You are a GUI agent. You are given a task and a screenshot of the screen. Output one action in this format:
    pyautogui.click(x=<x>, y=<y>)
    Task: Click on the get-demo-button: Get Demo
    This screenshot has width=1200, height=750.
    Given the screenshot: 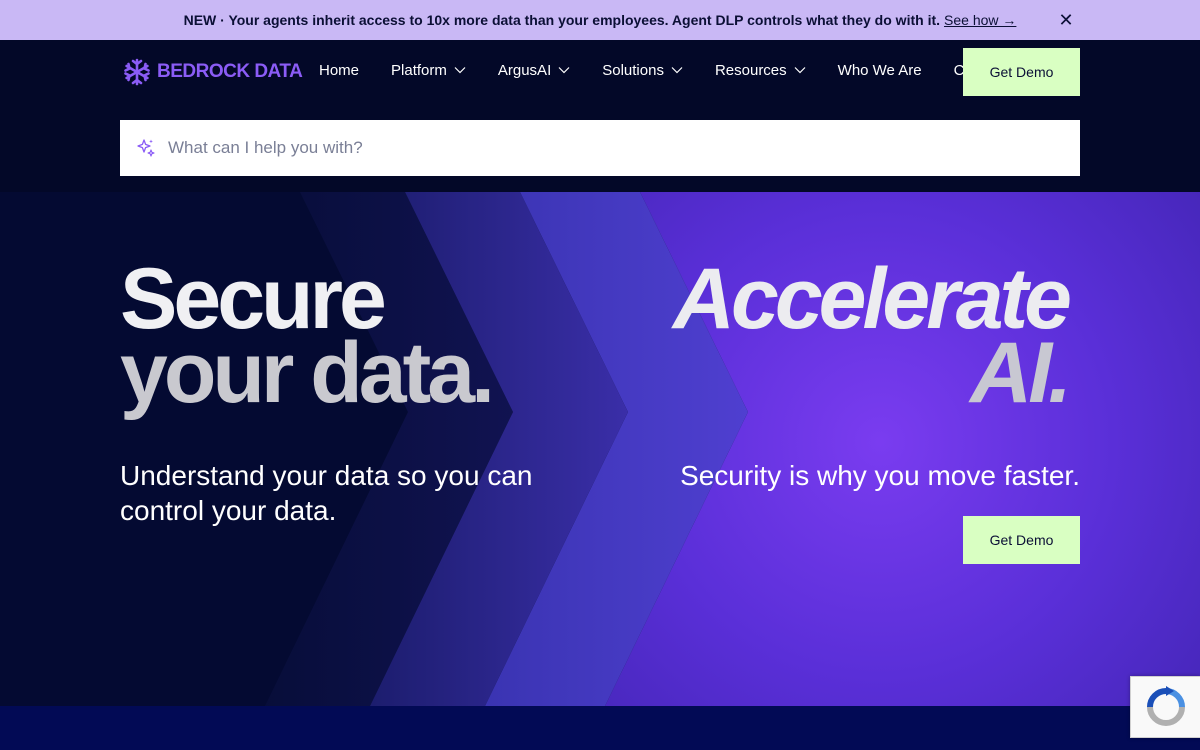 What is the action you would take?
    pyautogui.click(x=1021, y=72)
    